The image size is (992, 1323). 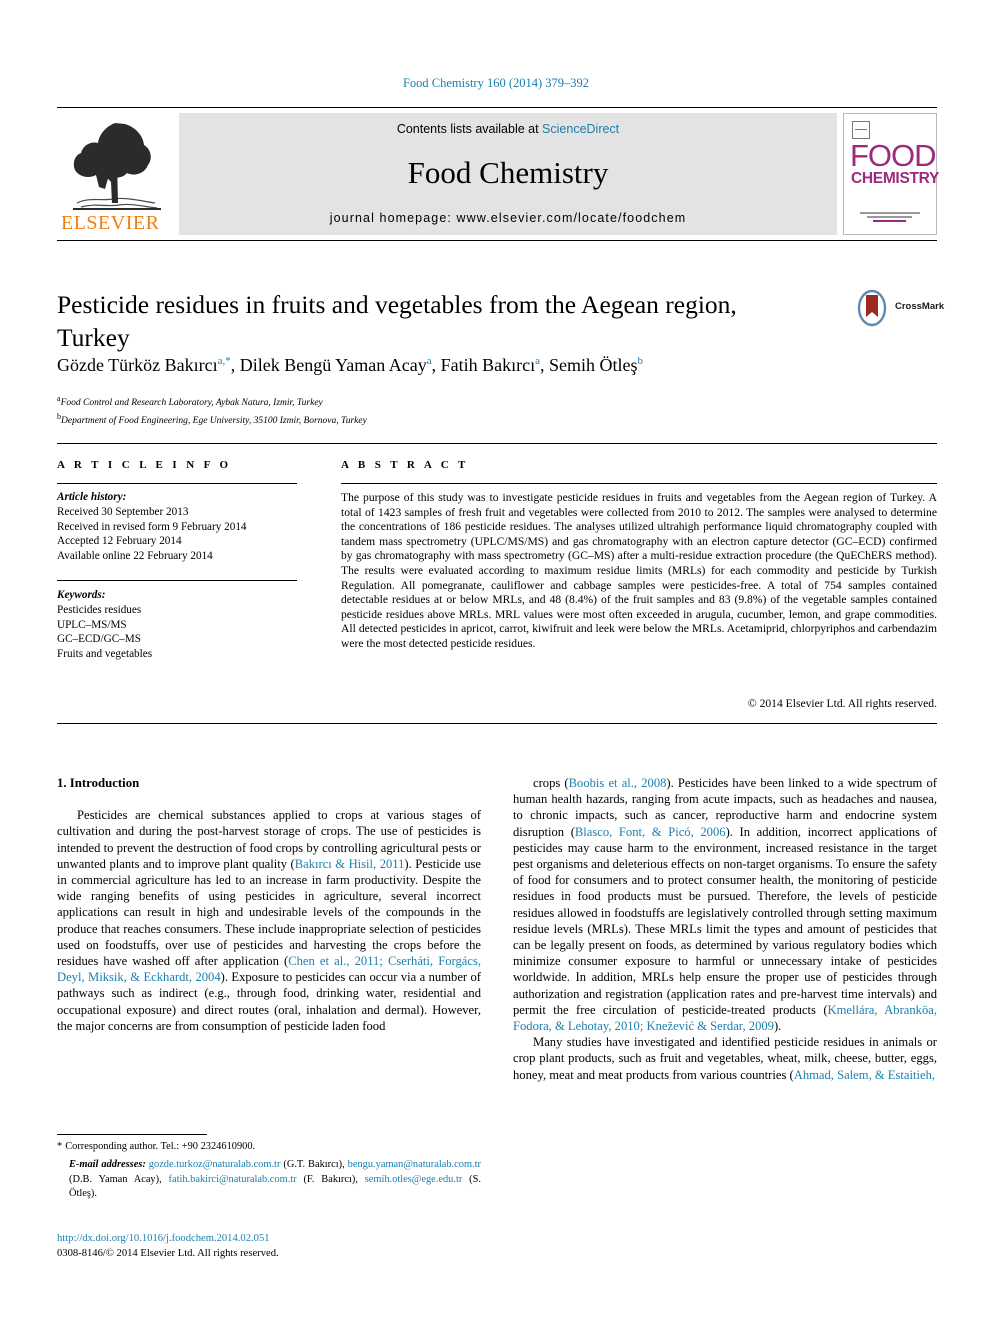 I want to click on footnote-rule, so click(x=132, y=1134).